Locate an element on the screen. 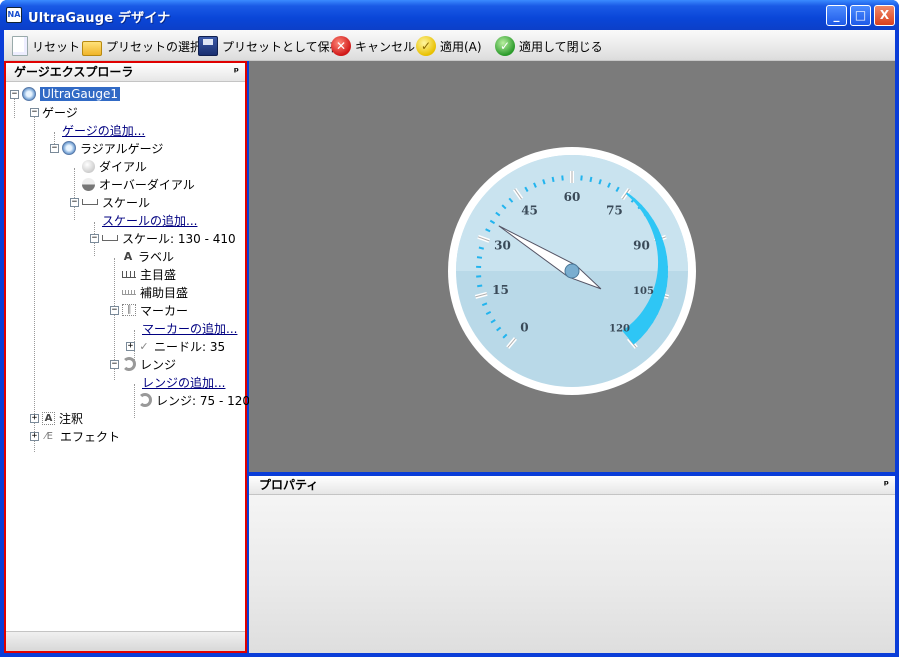  tree-node-label: ニードル: 35 is located at coordinates (190, 346).